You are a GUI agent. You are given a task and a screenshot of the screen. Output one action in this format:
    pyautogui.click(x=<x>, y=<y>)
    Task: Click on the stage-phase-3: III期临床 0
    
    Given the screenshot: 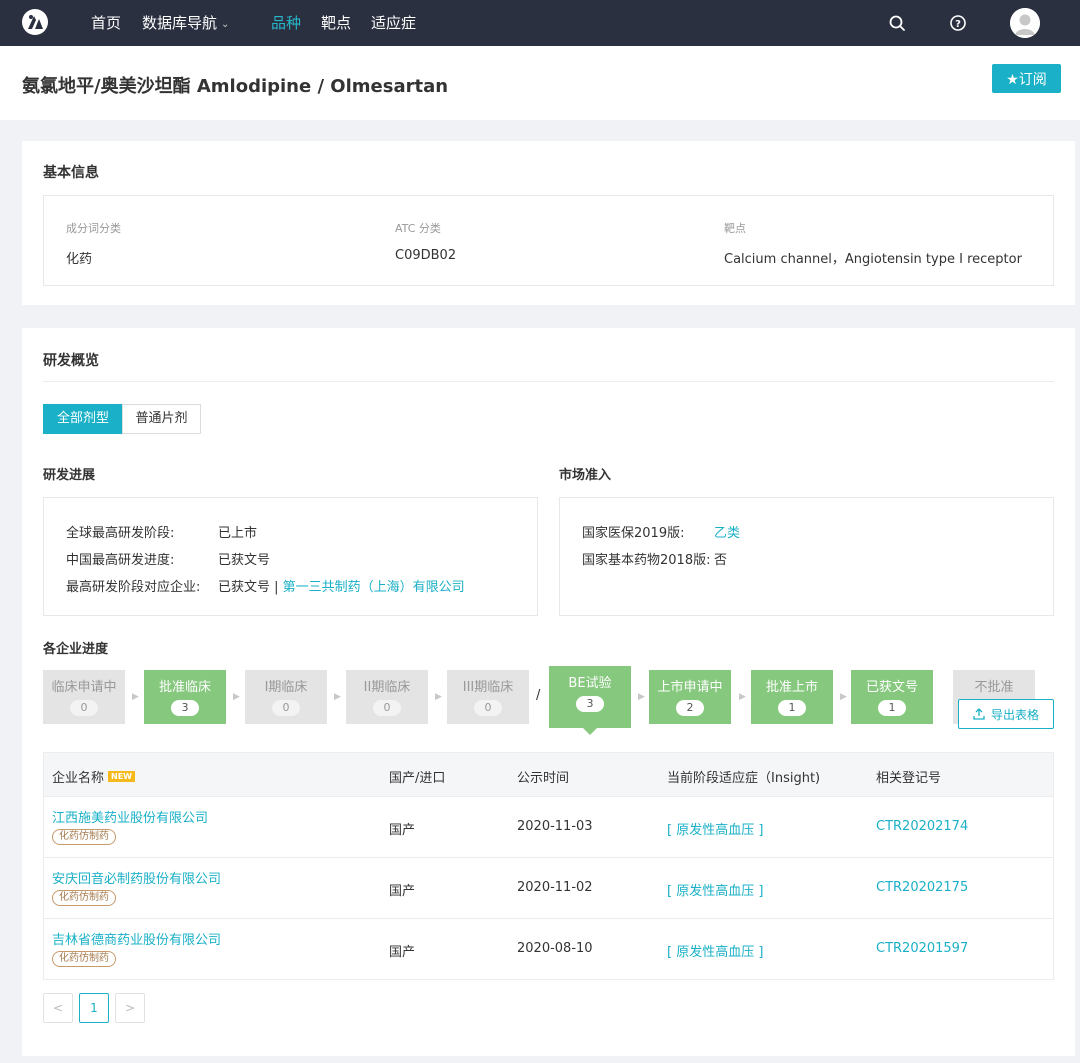 What is the action you would take?
    pyautogui.click(x=488, y=697)
    